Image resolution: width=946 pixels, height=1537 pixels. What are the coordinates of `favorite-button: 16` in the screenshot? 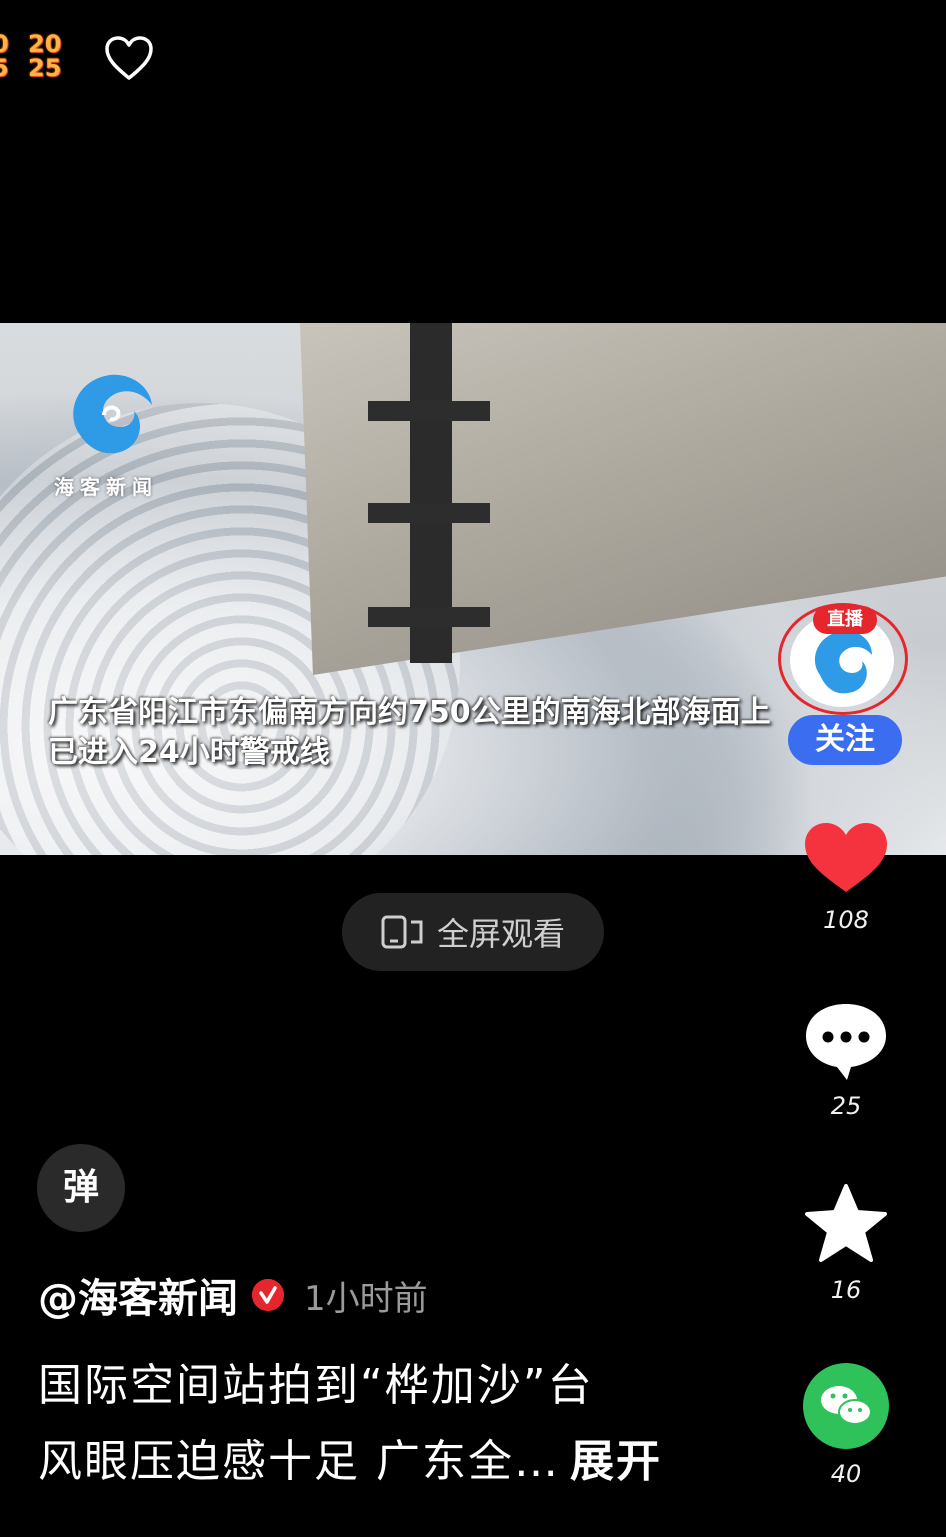 It's located at (846, 1243).